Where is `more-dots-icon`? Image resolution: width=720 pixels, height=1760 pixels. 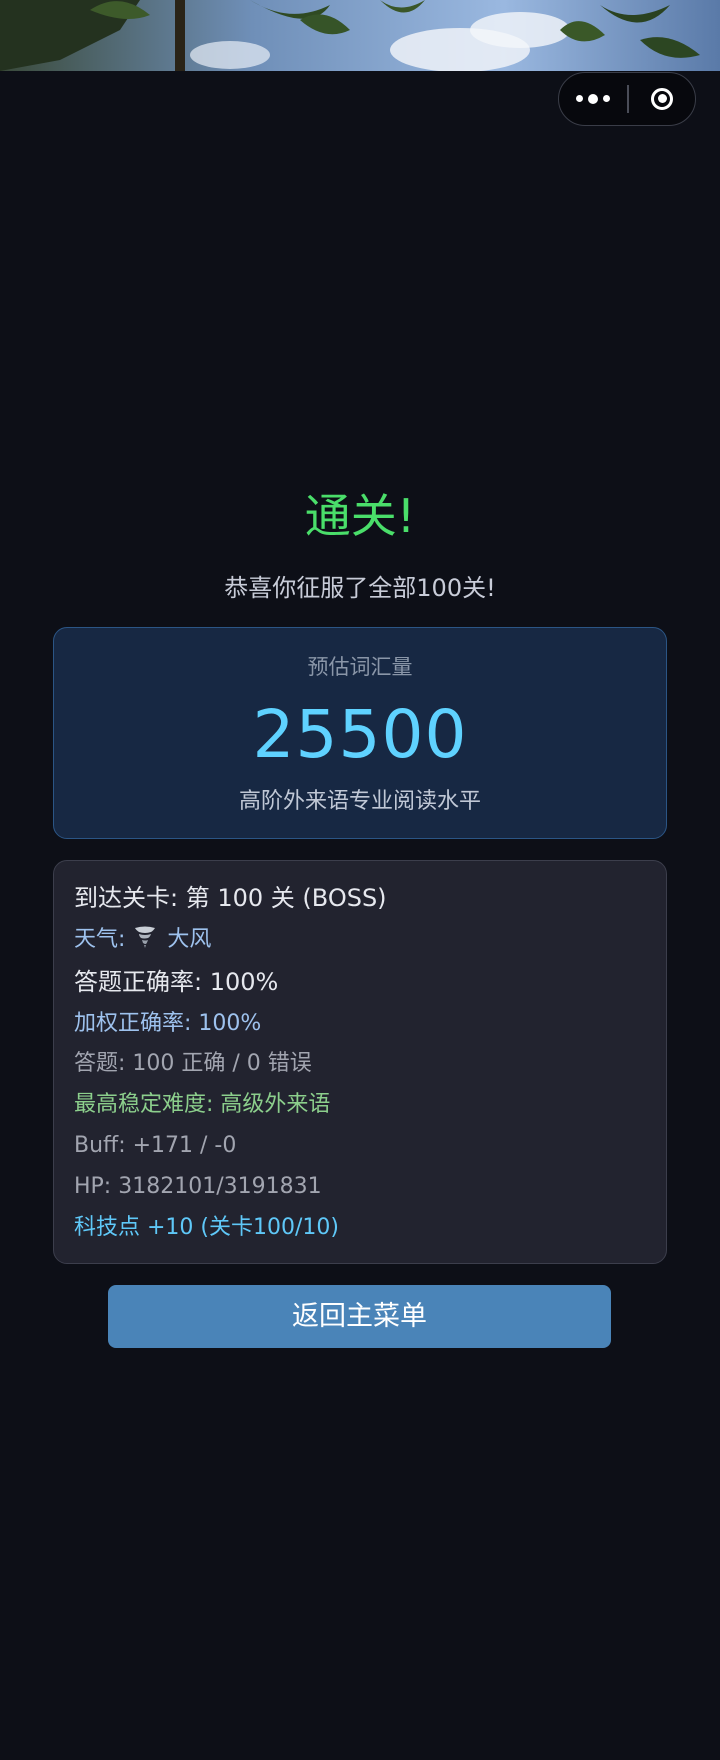 more-dots-icon is located at coordinates (579, 98).